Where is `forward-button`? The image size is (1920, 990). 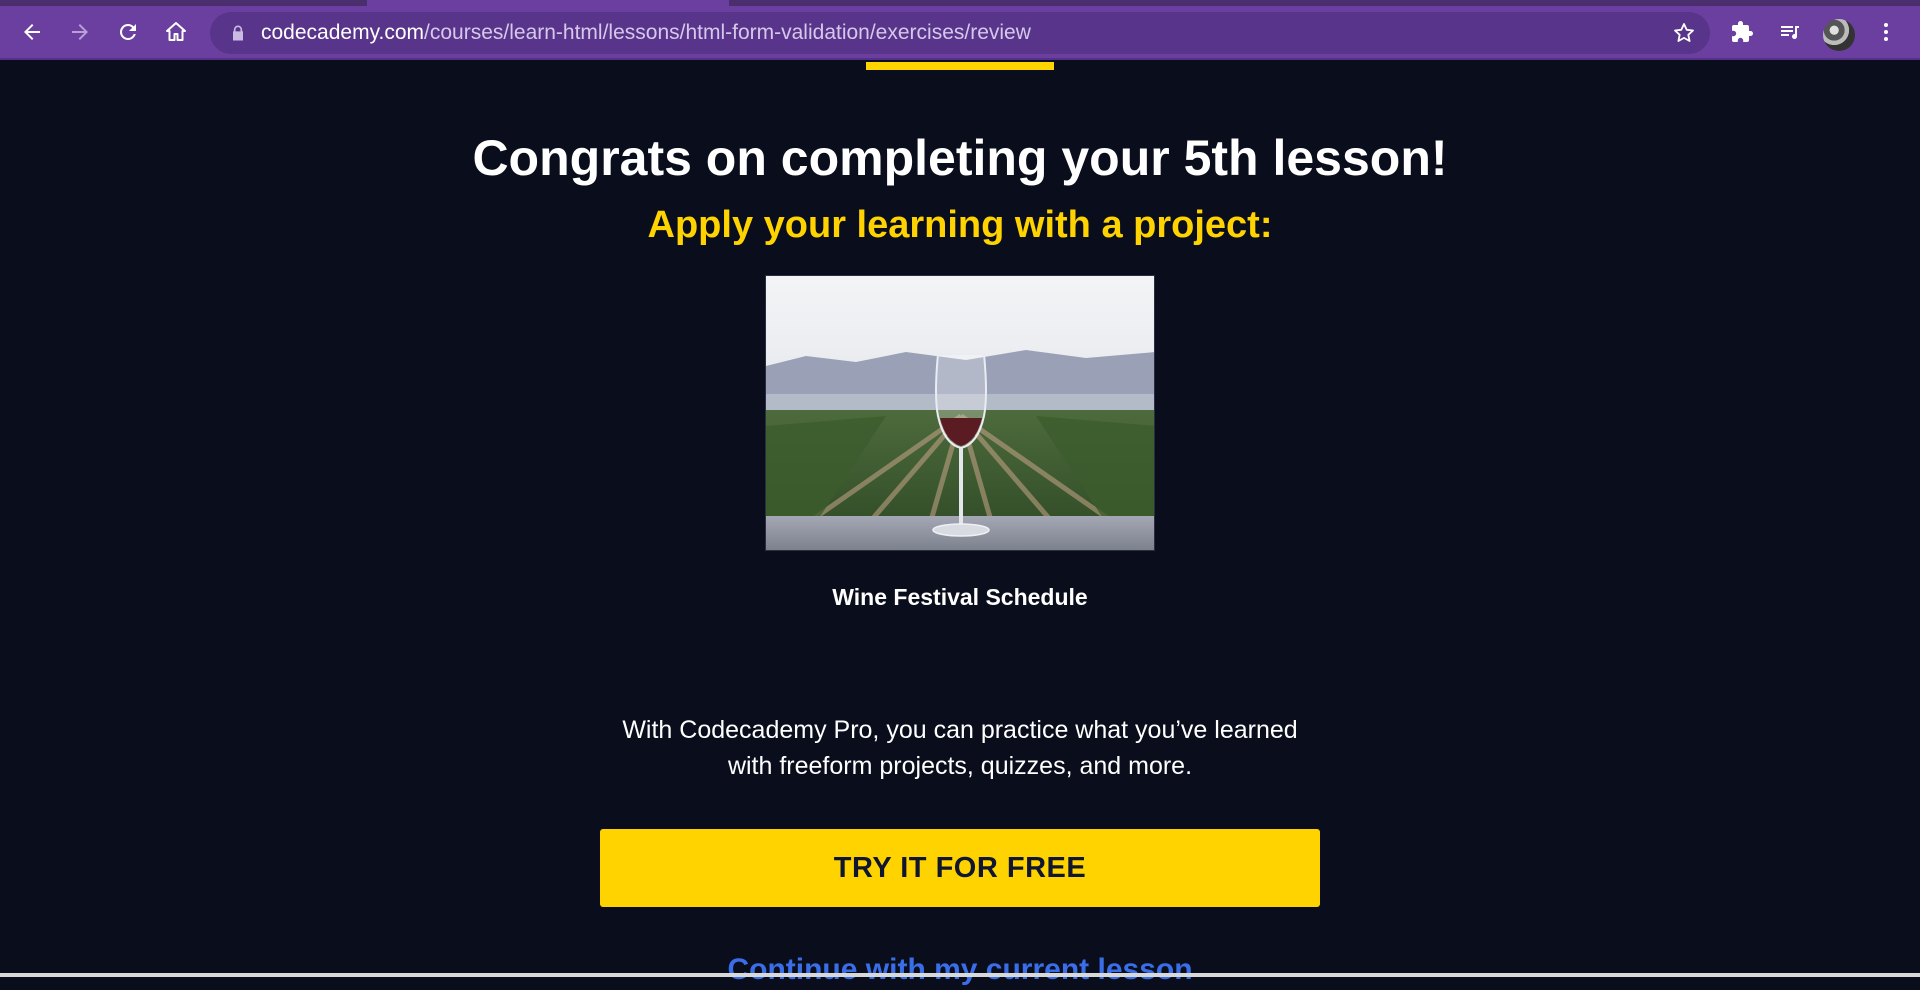 forward-button is located at coordinates (80, 32).